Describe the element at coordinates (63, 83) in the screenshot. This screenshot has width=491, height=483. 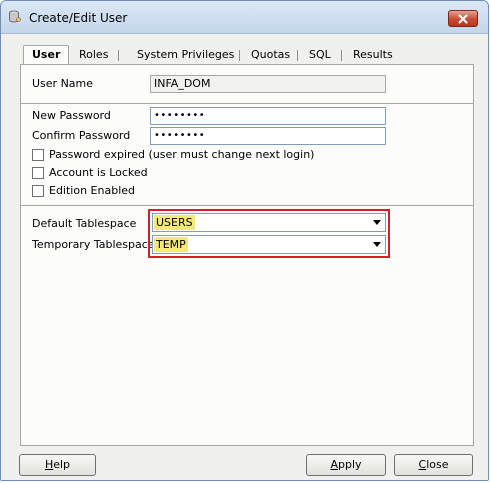
I see `user-name-label: User Name` at that location.